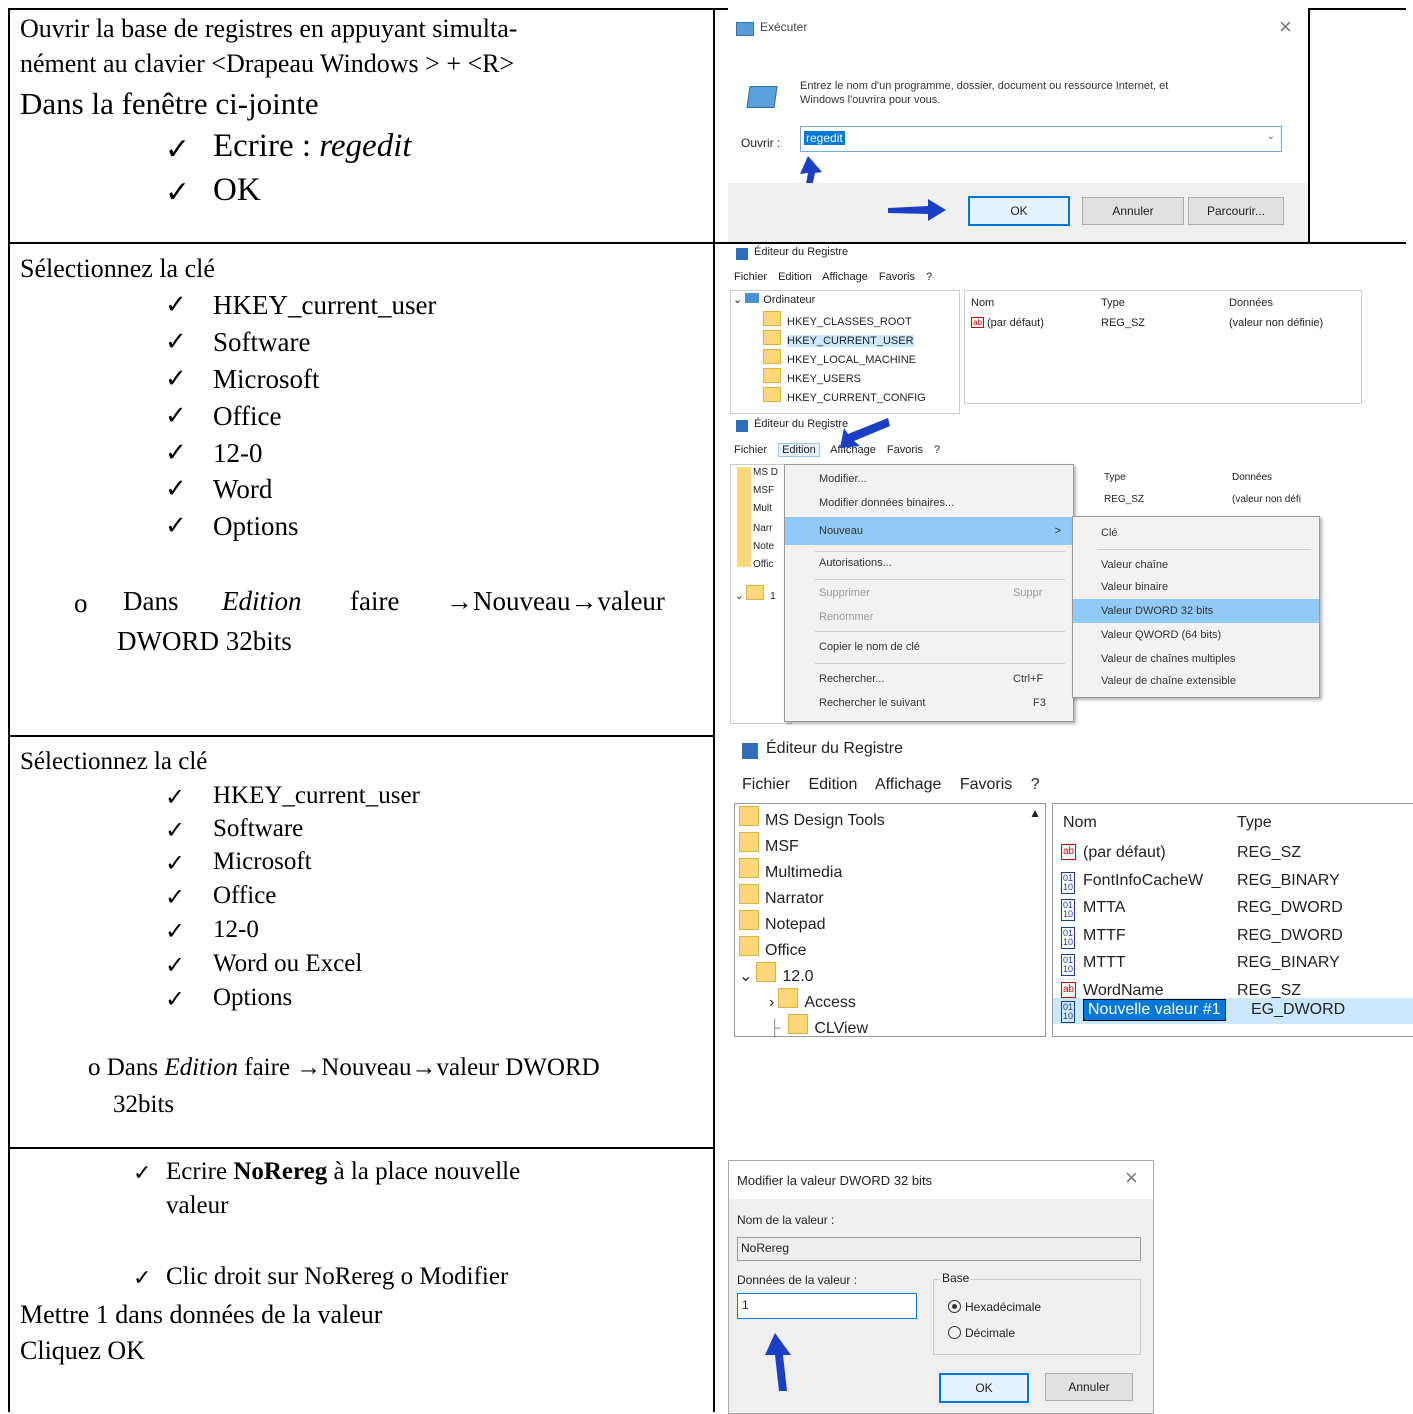 Image resolution: width=1413 pixels, height=1414 pixels. I want to click on tree-item-label: MS Design Tools, so click(825, 820).